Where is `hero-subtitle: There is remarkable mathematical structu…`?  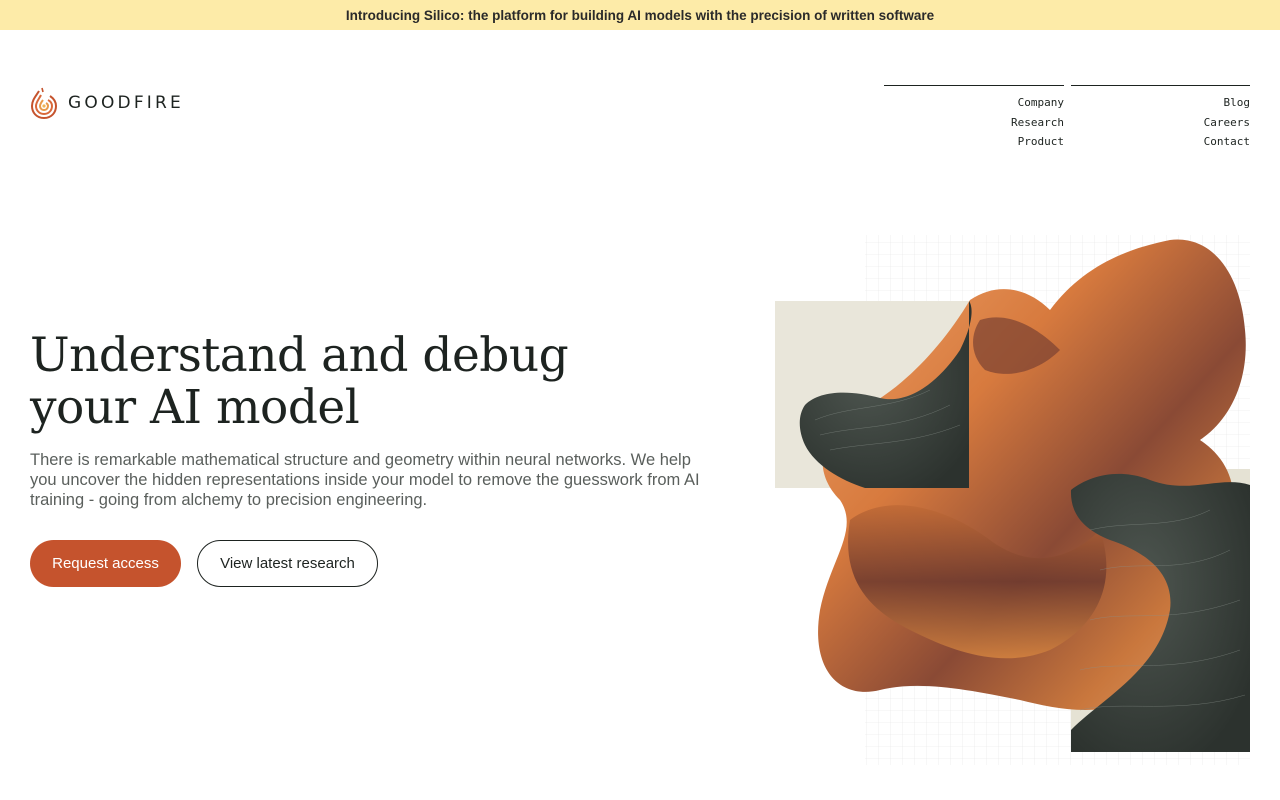 hero-subtitle: There is remarkable mathematical structu… is located at coordinates (365, 480).